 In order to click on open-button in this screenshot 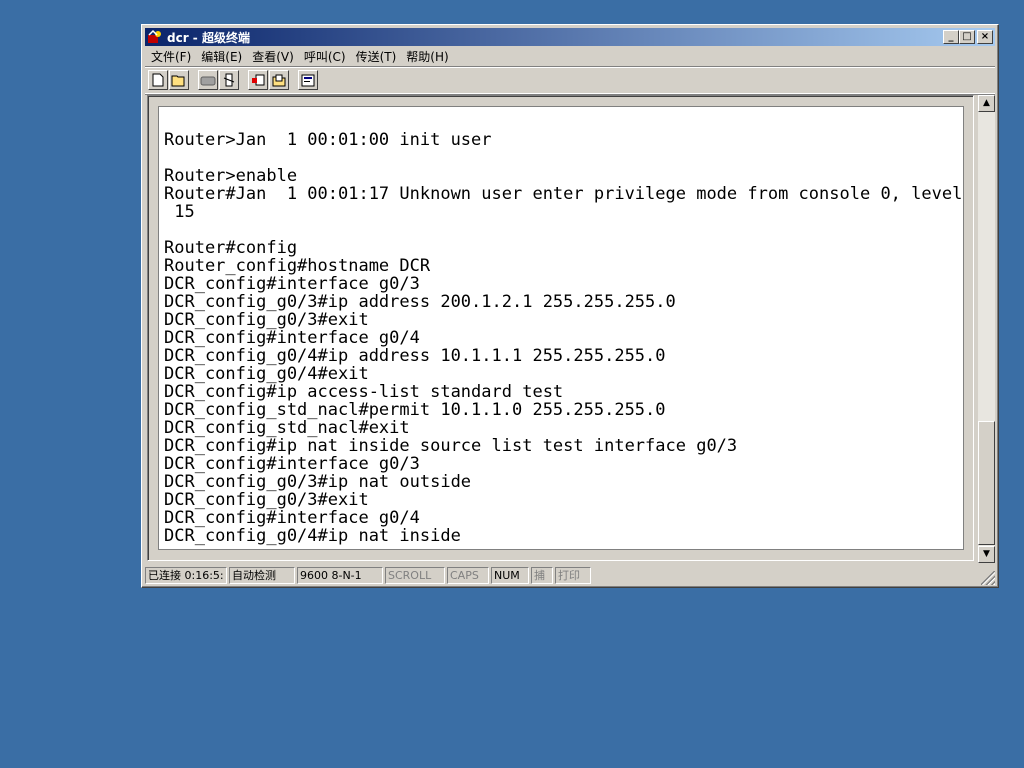, I will do `click(179, 80)`.